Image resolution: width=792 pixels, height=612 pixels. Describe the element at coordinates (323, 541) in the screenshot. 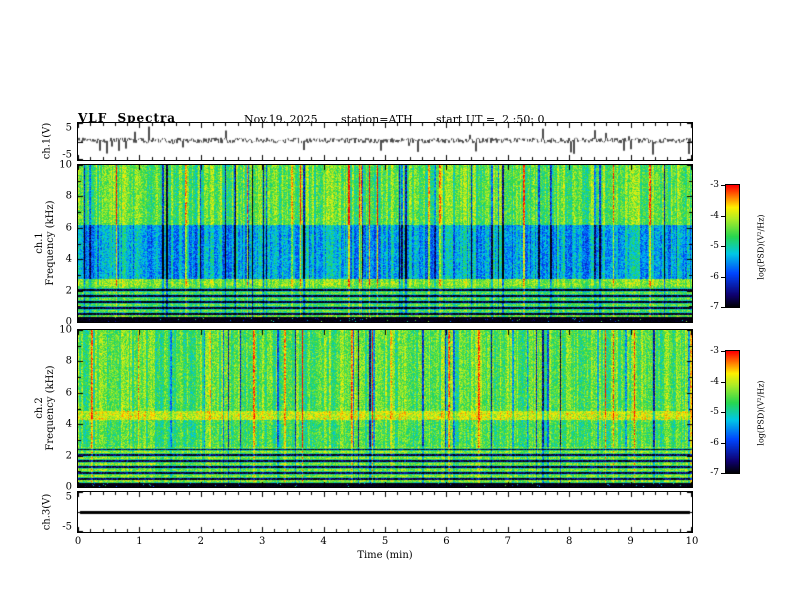

I see `x-tick-label: 4` at that location.